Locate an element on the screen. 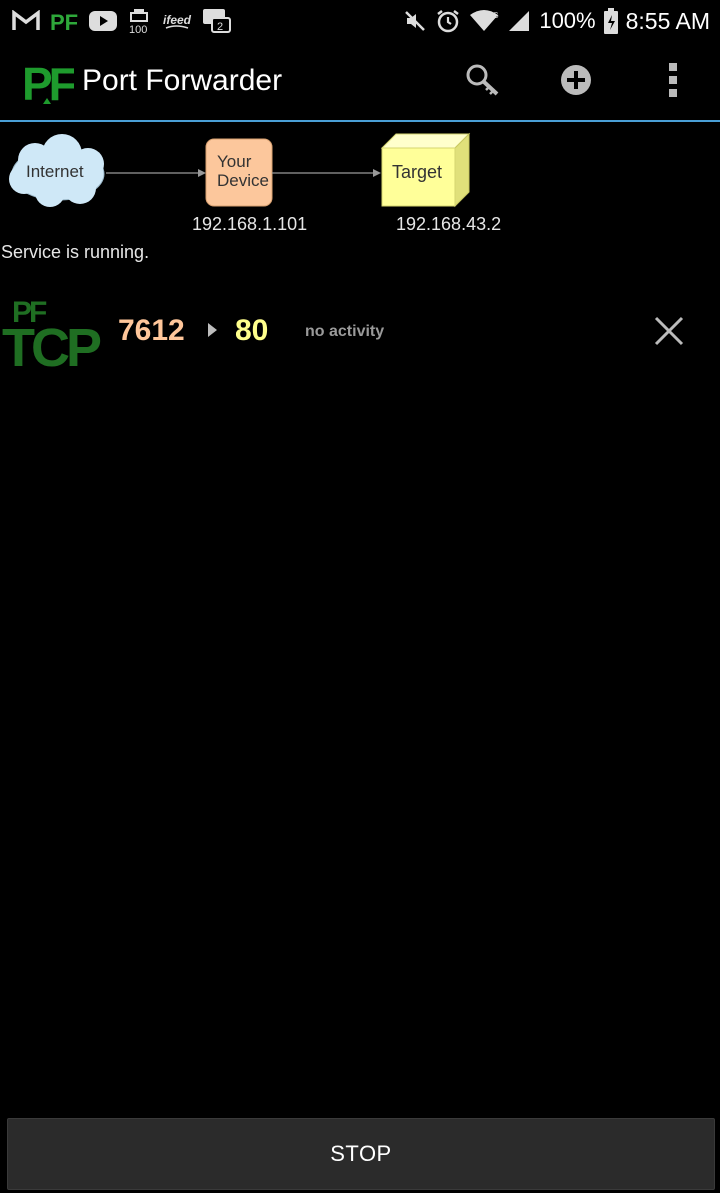 The width and height of the screenshot is (720, 1193). status-bar: PF 100 ifeed 2 4G 100% 8:55 AM is located at coordinates (360, 21).